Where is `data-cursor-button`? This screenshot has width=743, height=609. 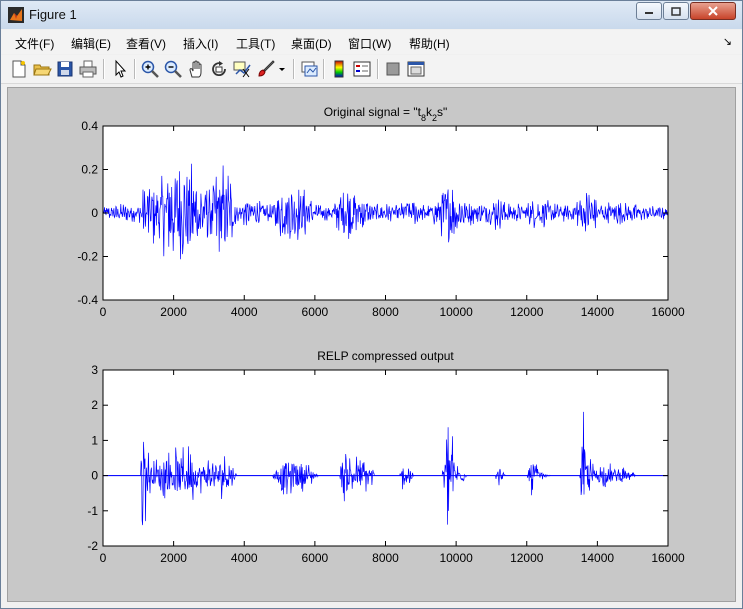 data-cursor-button is located at coordinates (242, 69).